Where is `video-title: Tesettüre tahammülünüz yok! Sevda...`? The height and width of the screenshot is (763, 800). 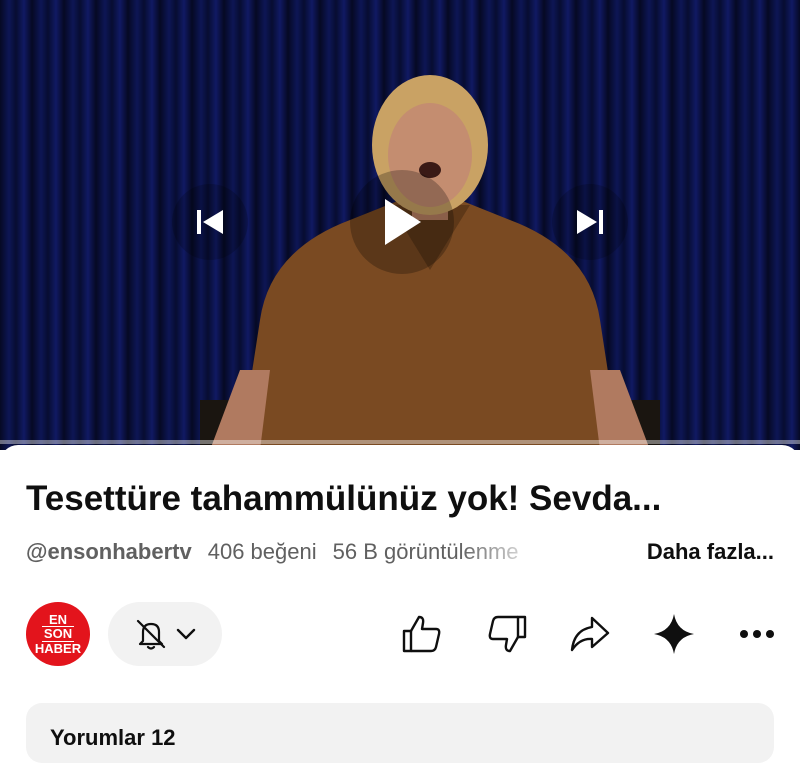
video-title: Tesettüre tahammülünüz yok! Sevda... is located at coordinates (343, 499).